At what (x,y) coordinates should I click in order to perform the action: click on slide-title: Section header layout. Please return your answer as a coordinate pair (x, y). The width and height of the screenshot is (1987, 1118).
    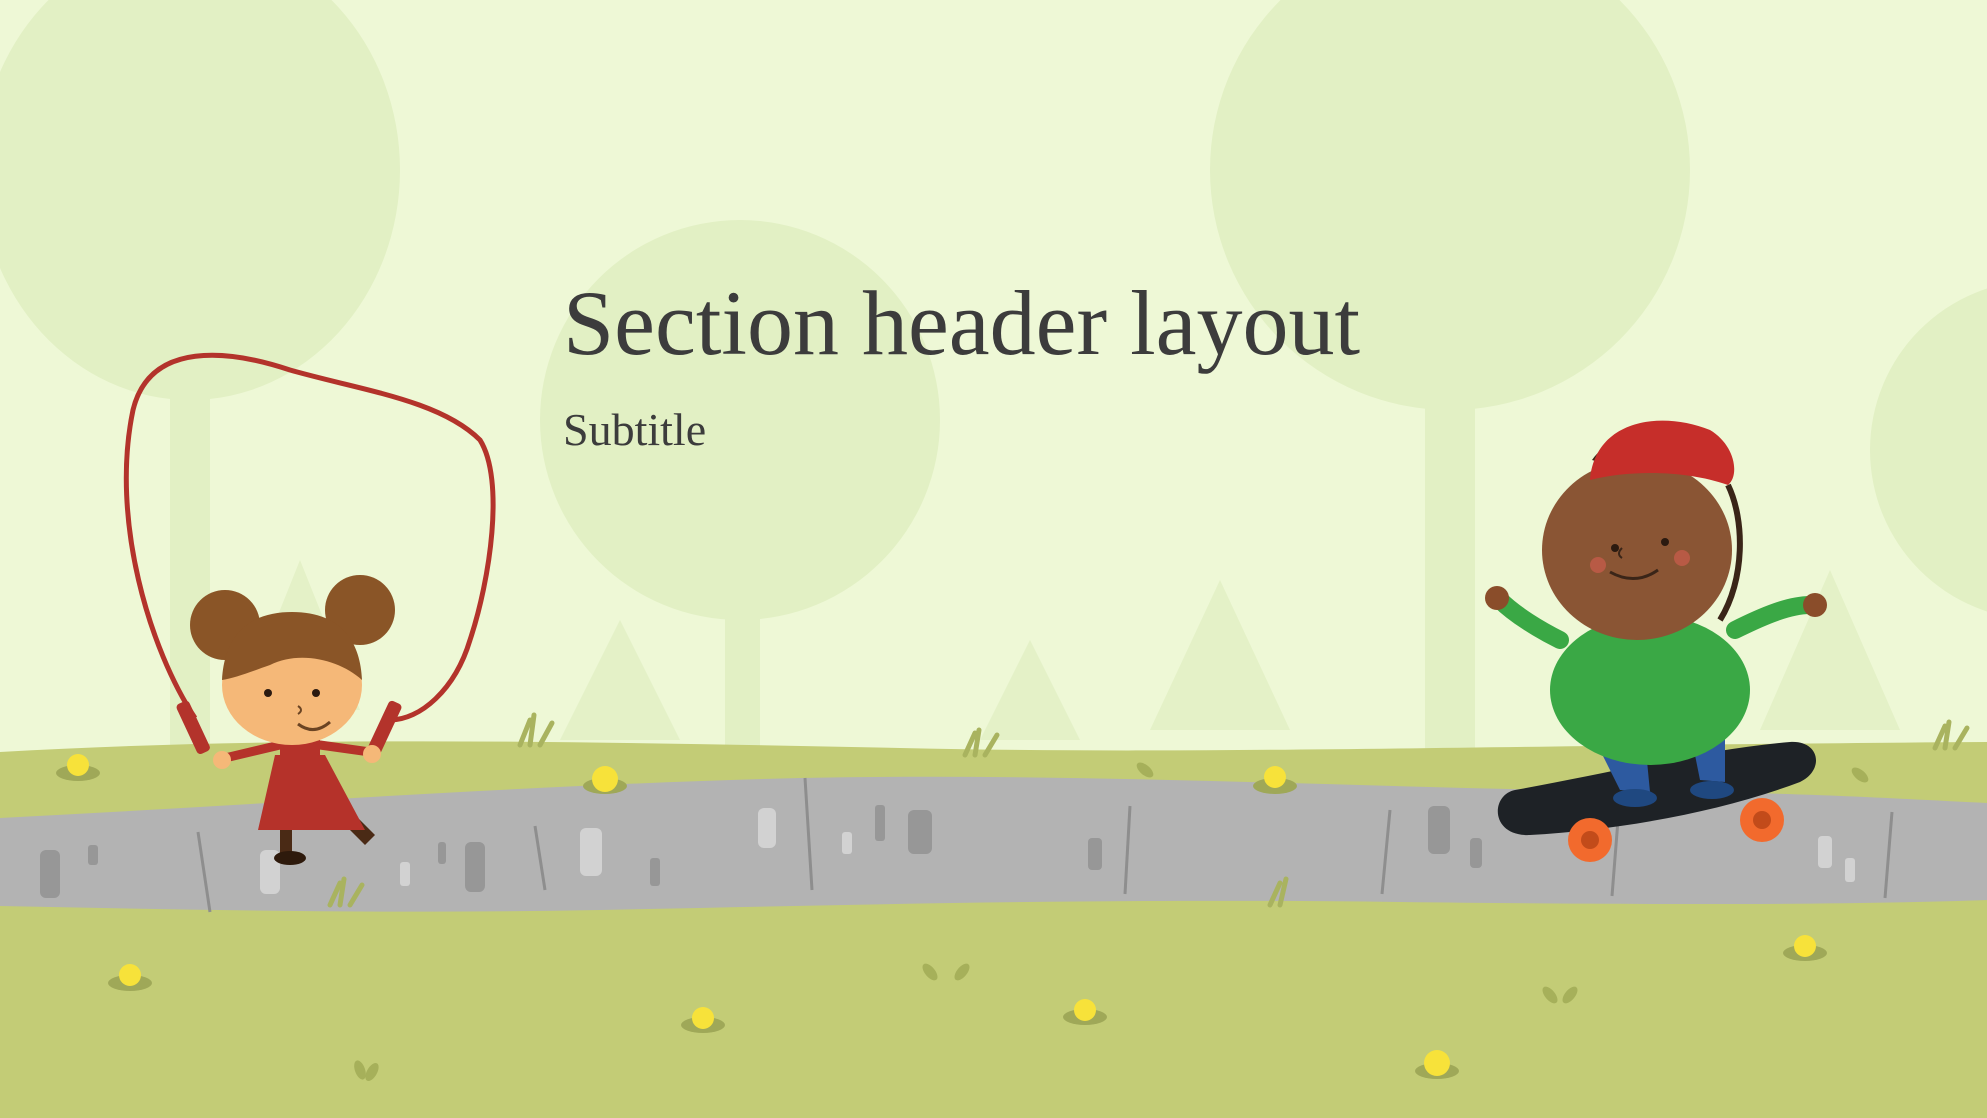
    Looking at the image, I should click on (961, 323).